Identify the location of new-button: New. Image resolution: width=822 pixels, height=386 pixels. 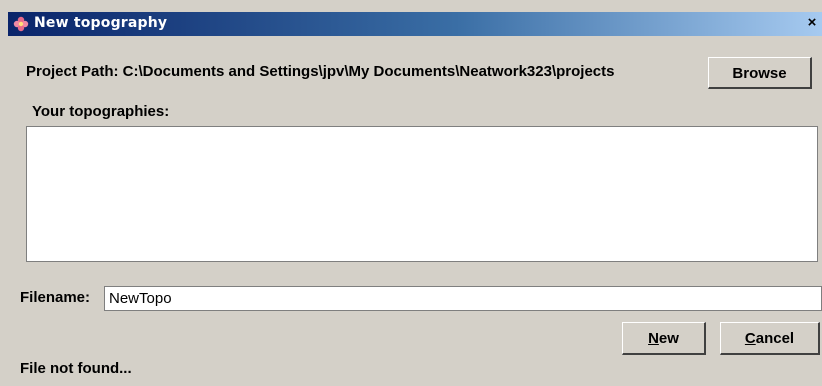
(664, 338).